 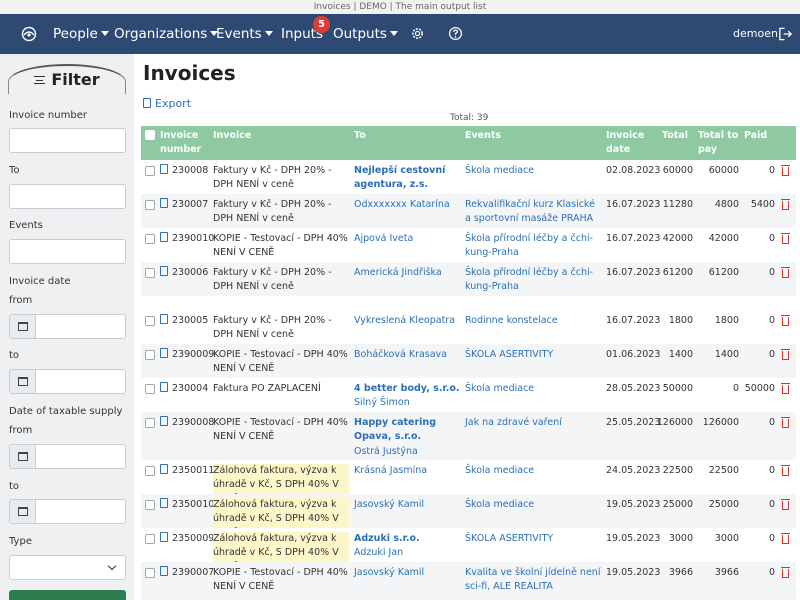 What do you see at coordinates (80, 326) in the screenshot?
I see `invoice-date-from-input` at bounding box center [80, 326].